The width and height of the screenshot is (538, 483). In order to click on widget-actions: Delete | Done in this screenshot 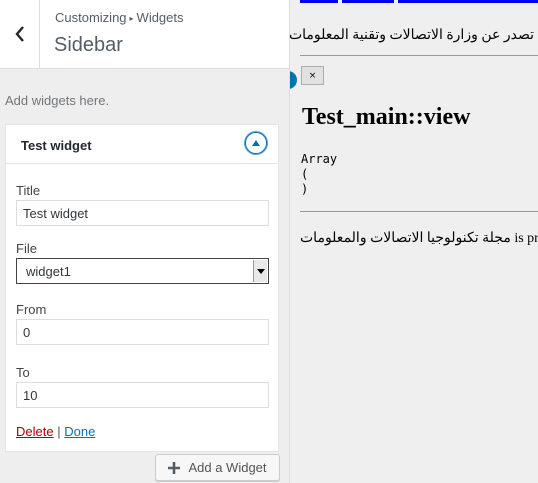, I will do `click(55, 431)`.